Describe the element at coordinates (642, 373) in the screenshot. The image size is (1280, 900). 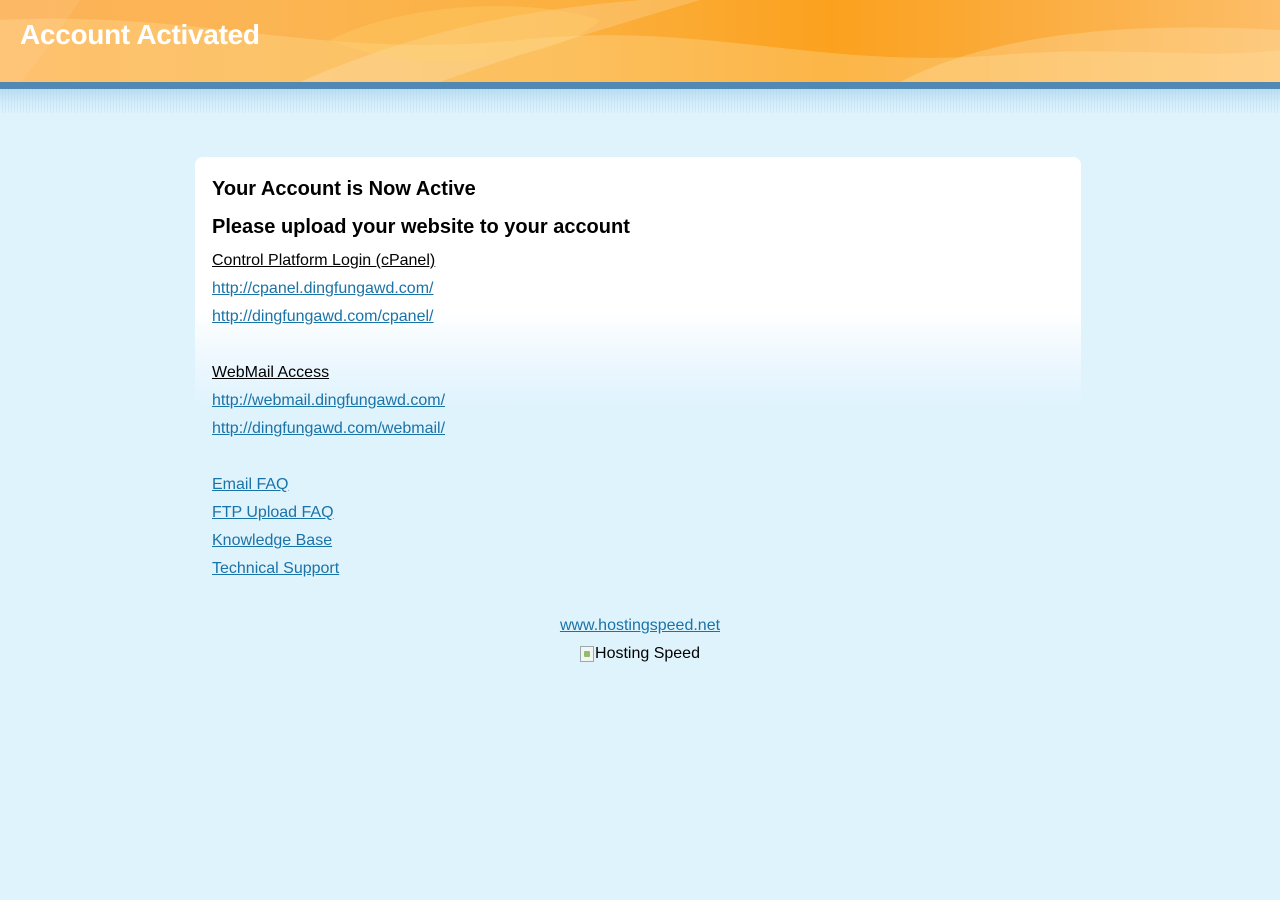
I see `webmail-section-label: WebMail Access` at that location.